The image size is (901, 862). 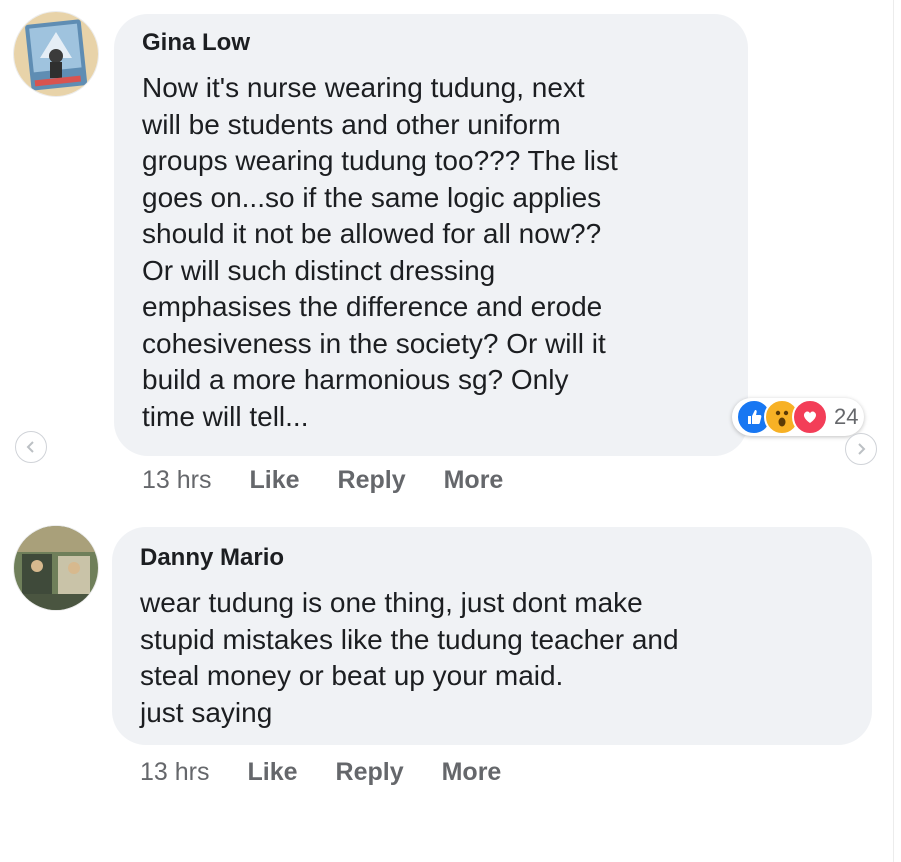 I want to click on previous-button, so click(x=31, y=447).